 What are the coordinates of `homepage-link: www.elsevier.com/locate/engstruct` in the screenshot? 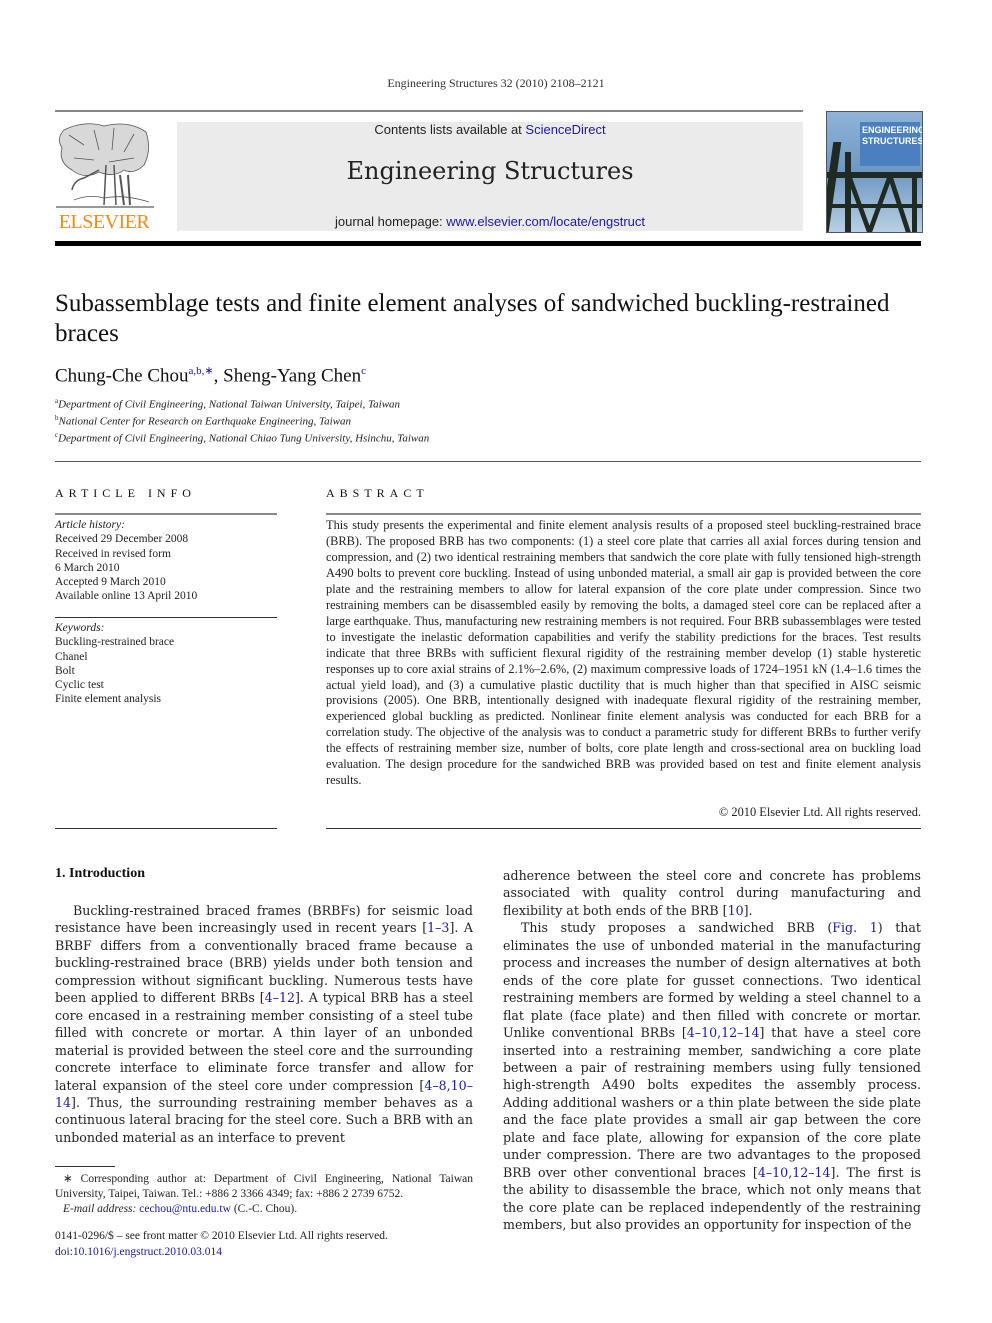 It's located at (545, 221).